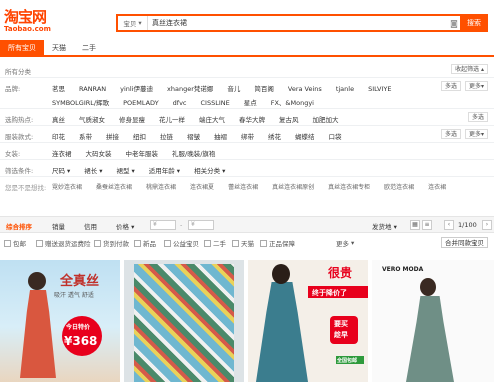 This screenshot has height=382, width=494. Describe the element at coordinates (454, 23) in the screenshot. I see `camera-icon: ◙` at that location.